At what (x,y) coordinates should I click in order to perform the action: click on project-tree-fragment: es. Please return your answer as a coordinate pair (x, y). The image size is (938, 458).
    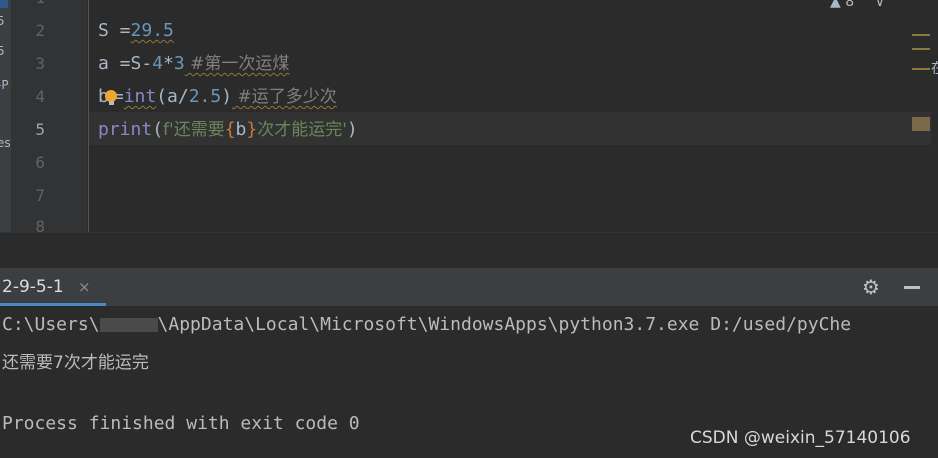
    Looking at the image, I should click on (5, 143).